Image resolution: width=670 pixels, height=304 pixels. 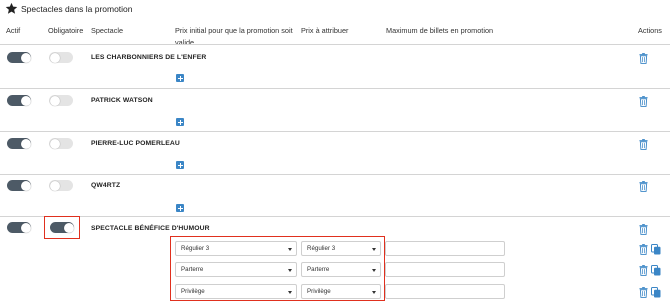 I want to click on column-header-prix-attribuer: Prix à attribuer, so click(x=325, y=30).